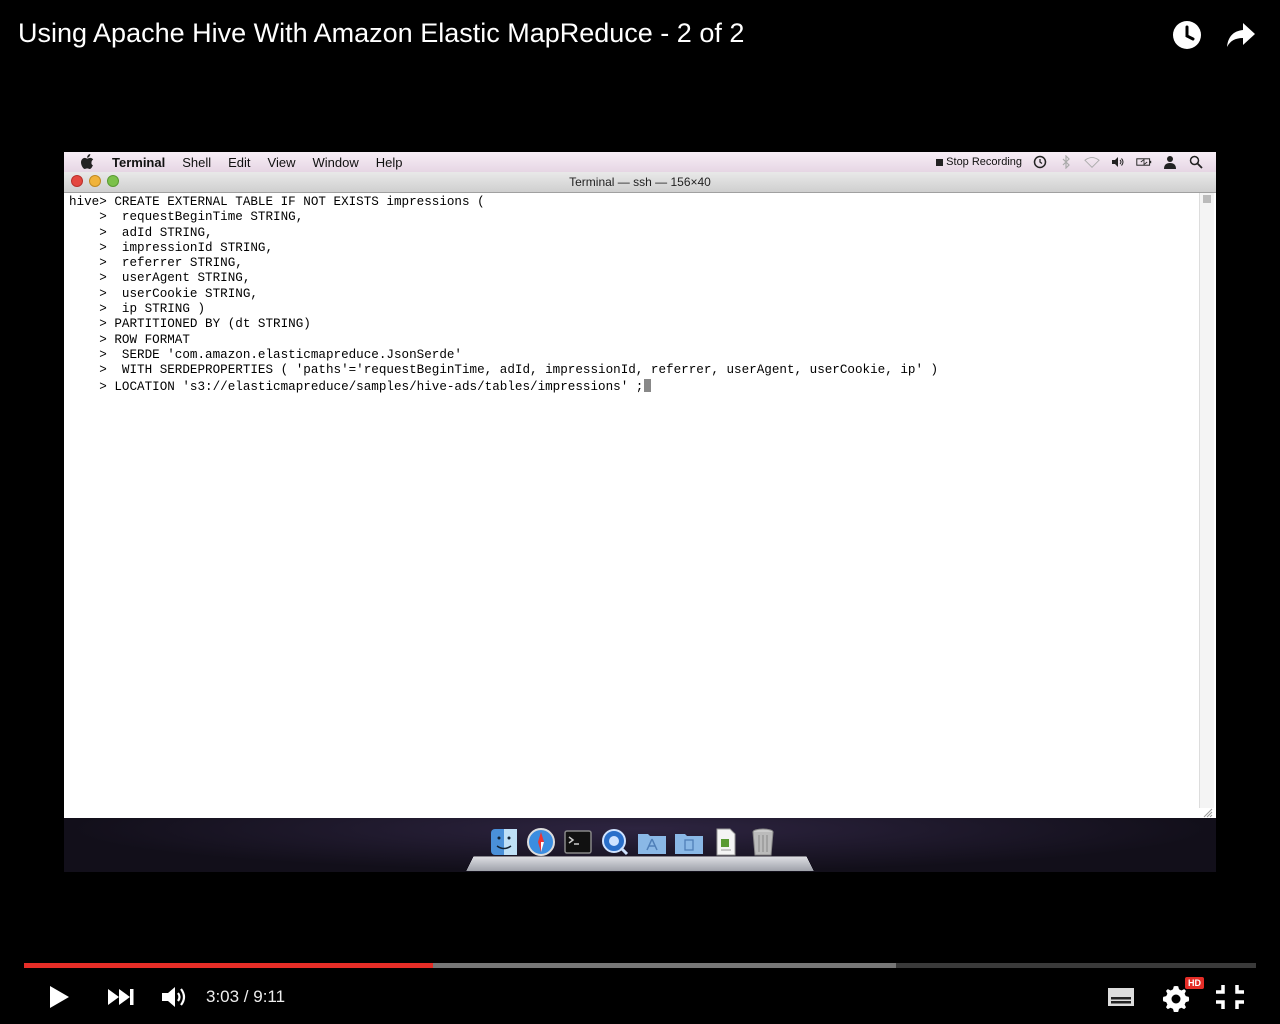 This screenshot has width=1280, height=1024. Describe the element at coordinates (640, 965) in the screenshot. I see `video-progress-bar` at that location.